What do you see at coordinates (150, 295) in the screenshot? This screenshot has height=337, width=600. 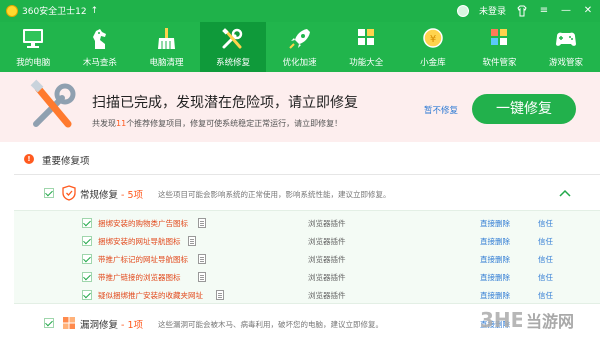 I see `item-name: 疑似捆绑推广安装的收藏夹网址` at bounding box center [150, 295].